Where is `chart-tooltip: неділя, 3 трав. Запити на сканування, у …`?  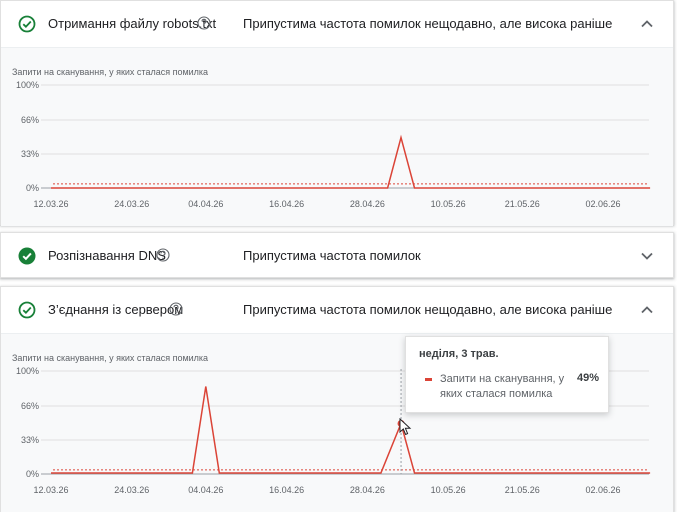
chart-tooltip: неділя, 3 трав. Запити на сканування, у … is located at coordinates (507, 374).